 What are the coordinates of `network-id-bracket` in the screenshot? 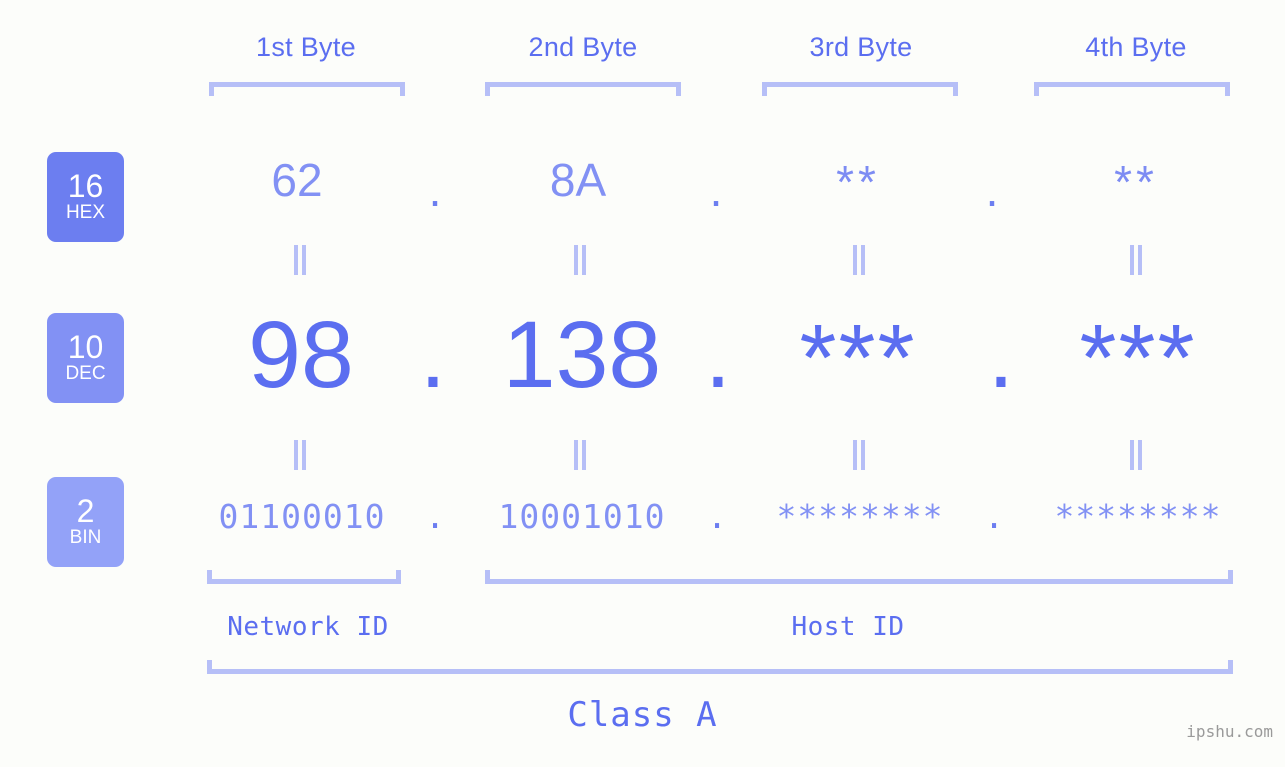 It's located at (304, 577).